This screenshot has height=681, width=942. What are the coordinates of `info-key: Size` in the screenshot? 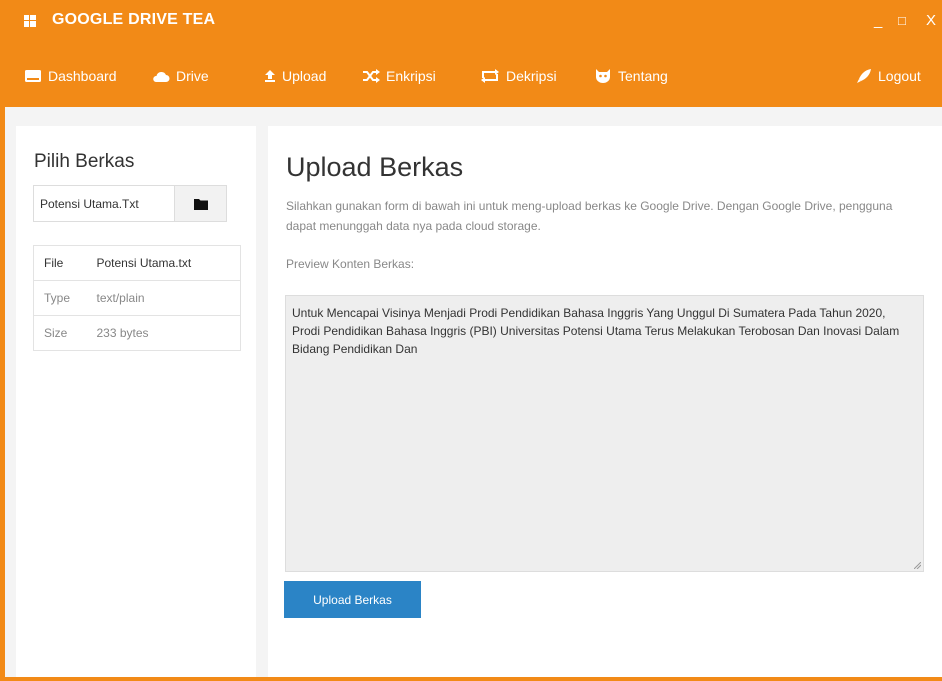 It's located at (60, 333).